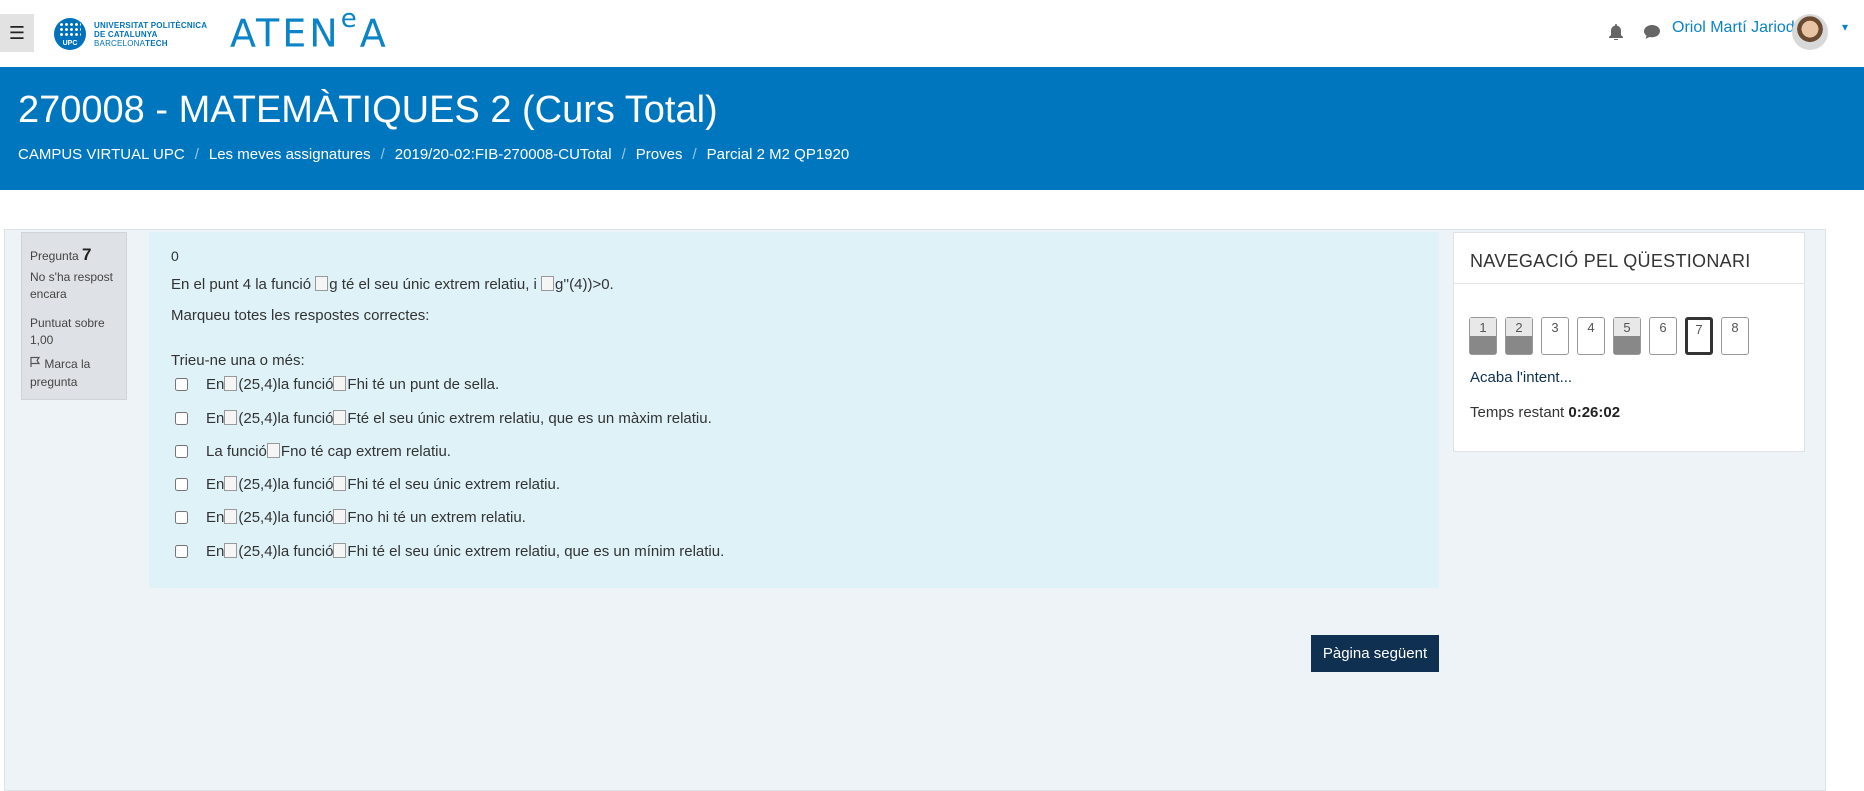  I want to click on quiz-nav-button-7: 7, so click(1699, 336).